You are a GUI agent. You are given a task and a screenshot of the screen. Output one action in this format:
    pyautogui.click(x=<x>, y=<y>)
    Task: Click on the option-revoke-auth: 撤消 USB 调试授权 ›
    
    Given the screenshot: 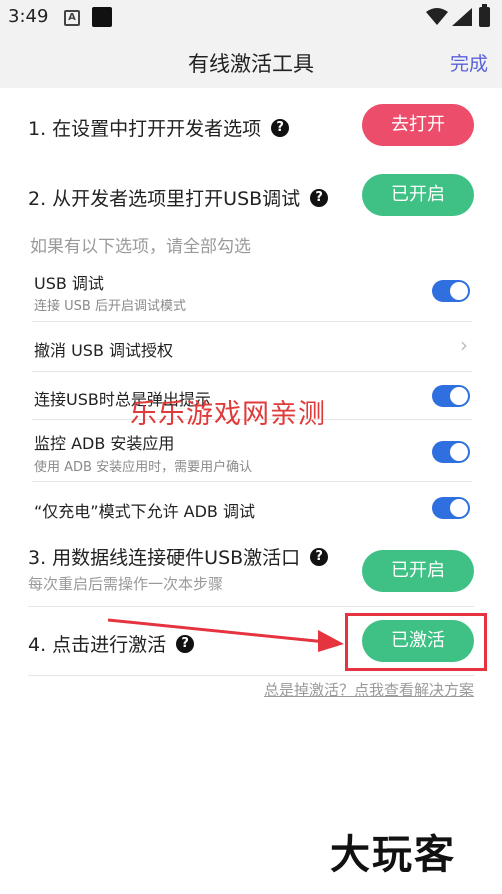 What is the action you would take?
    pyautogui.click(x=252, y=347)
    